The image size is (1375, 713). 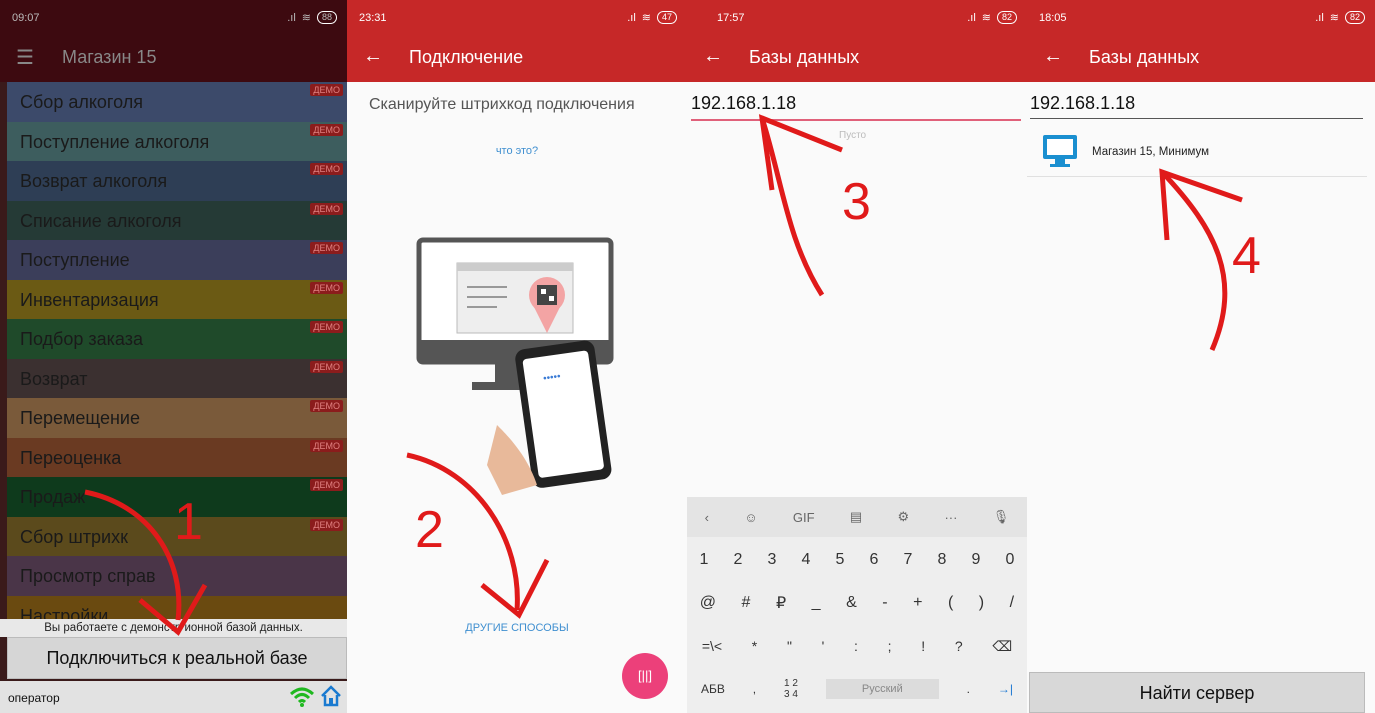 What do you see at coordinates (904, 517) in the screenshot?
I see `keyboard-toolbar-button: ⚙` at bounding box center [904, 517].